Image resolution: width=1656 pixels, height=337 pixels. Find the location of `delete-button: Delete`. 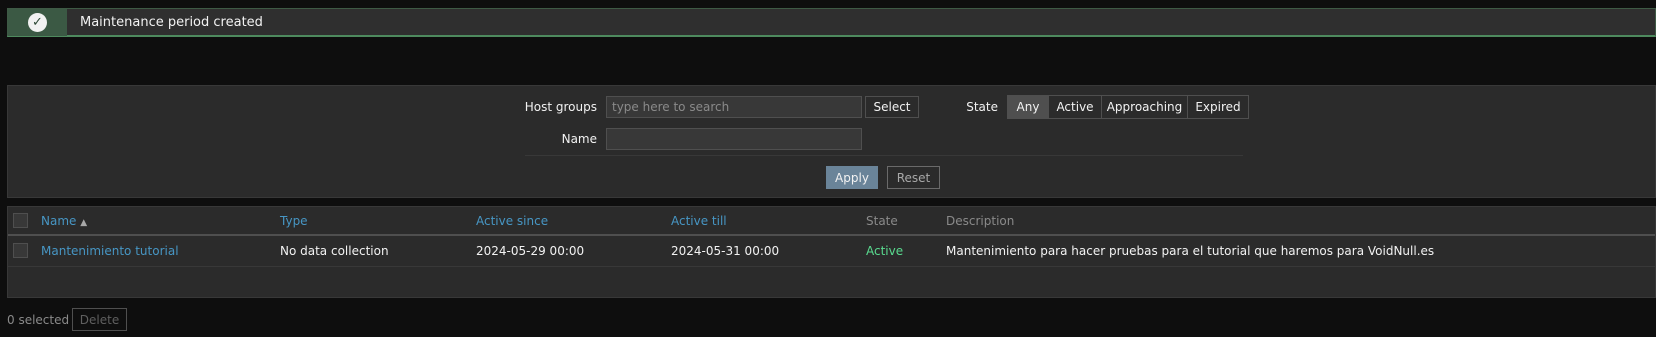

delete-button: Delete is located at coordinates (99, 319).